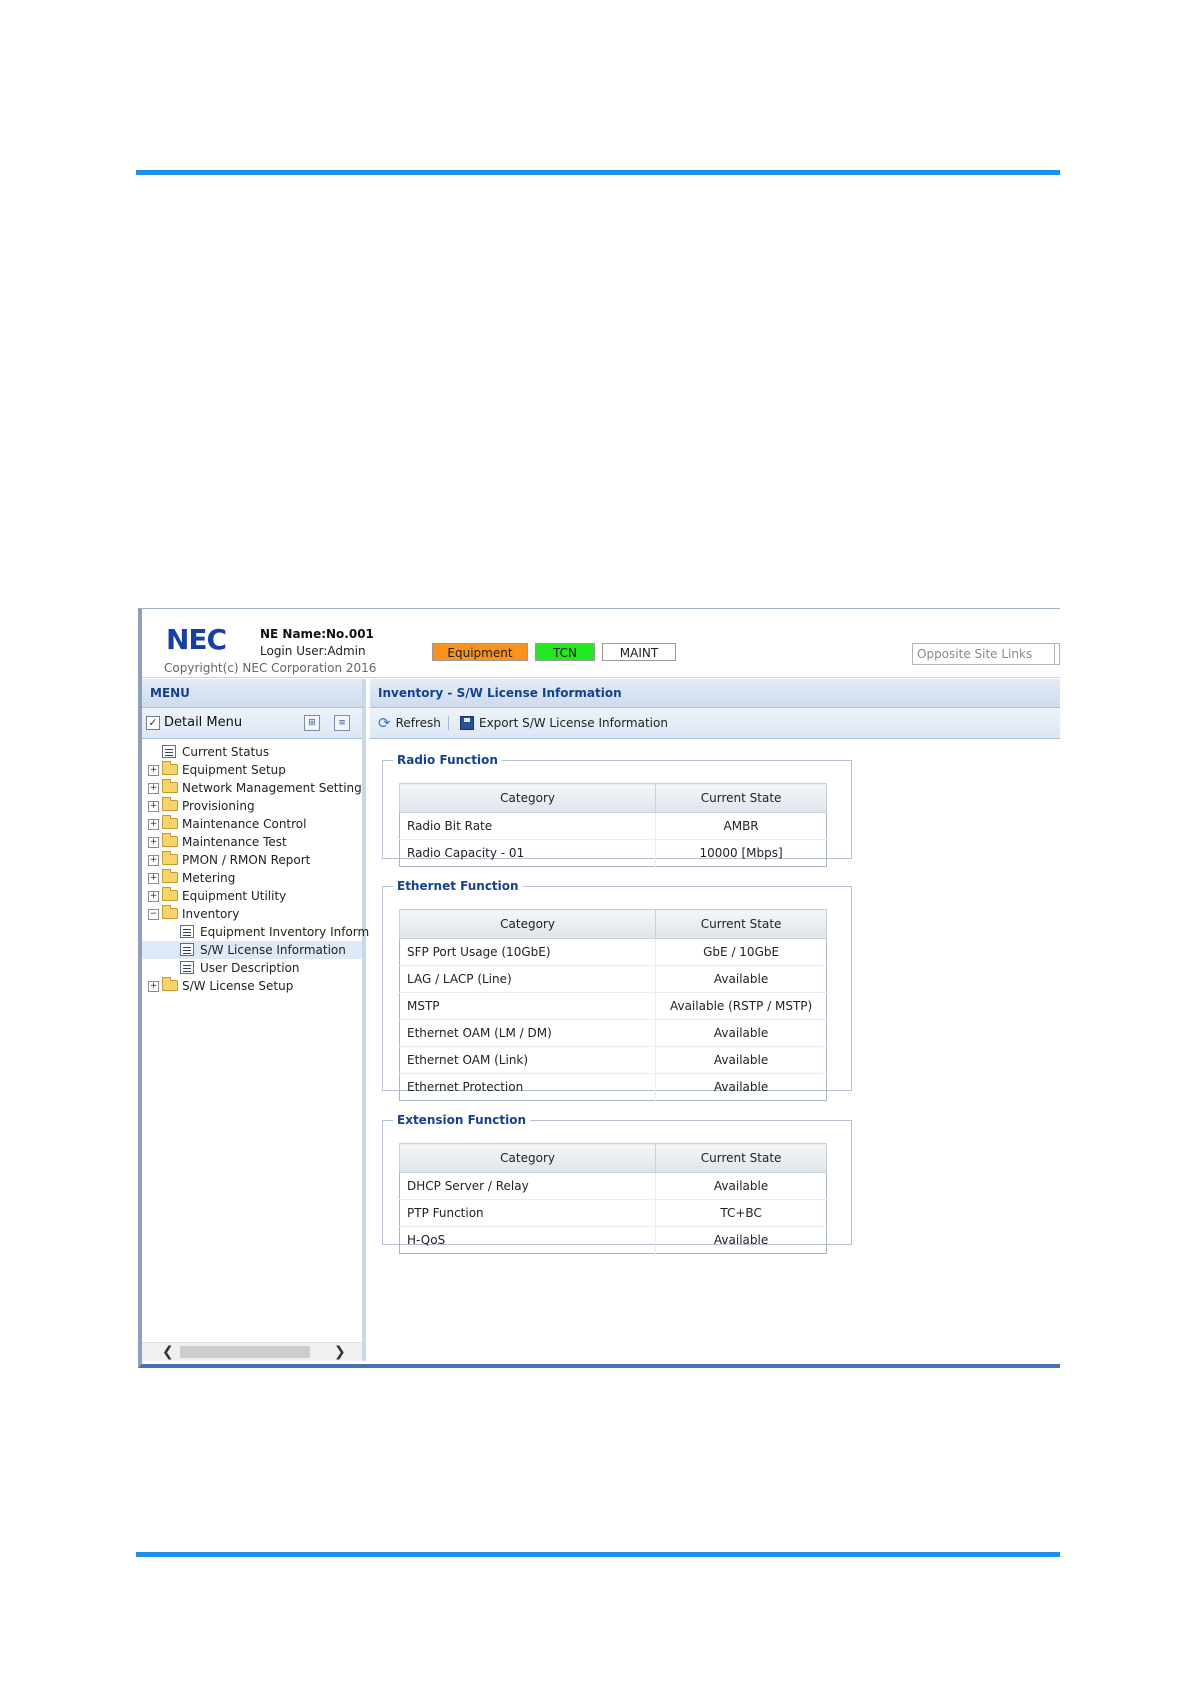 The height and width of the screenshot is (1684, 1190). I want to click on menu-item: + Maintenance Test, so click(252, 842).